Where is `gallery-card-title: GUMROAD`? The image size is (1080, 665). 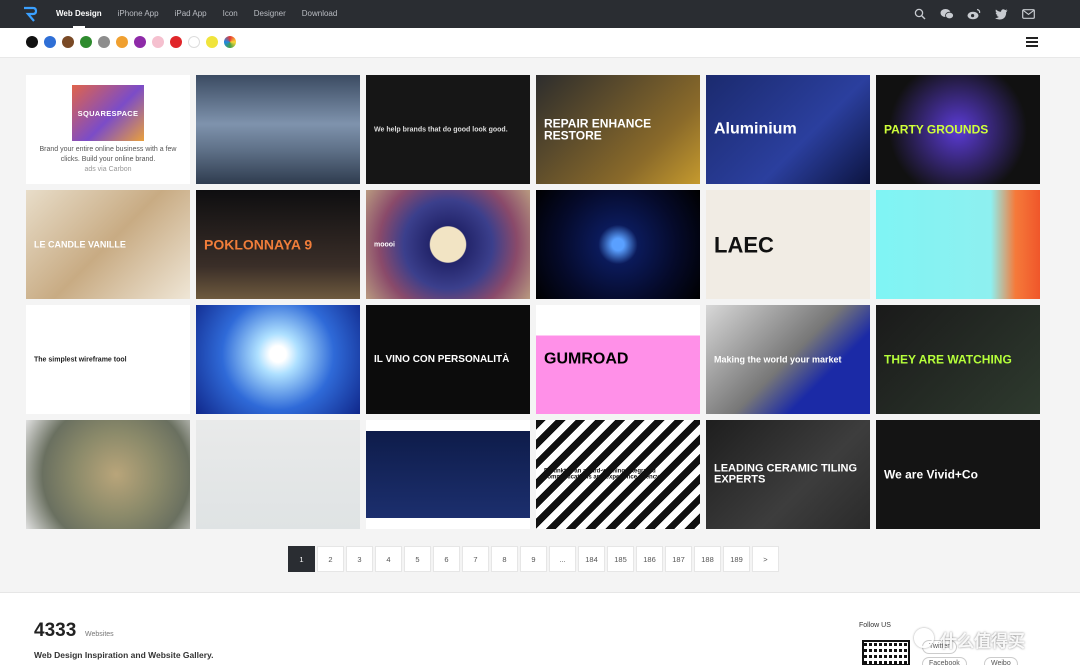 gallery-card-title: GUMROAD is located at coordinates (586, 359).